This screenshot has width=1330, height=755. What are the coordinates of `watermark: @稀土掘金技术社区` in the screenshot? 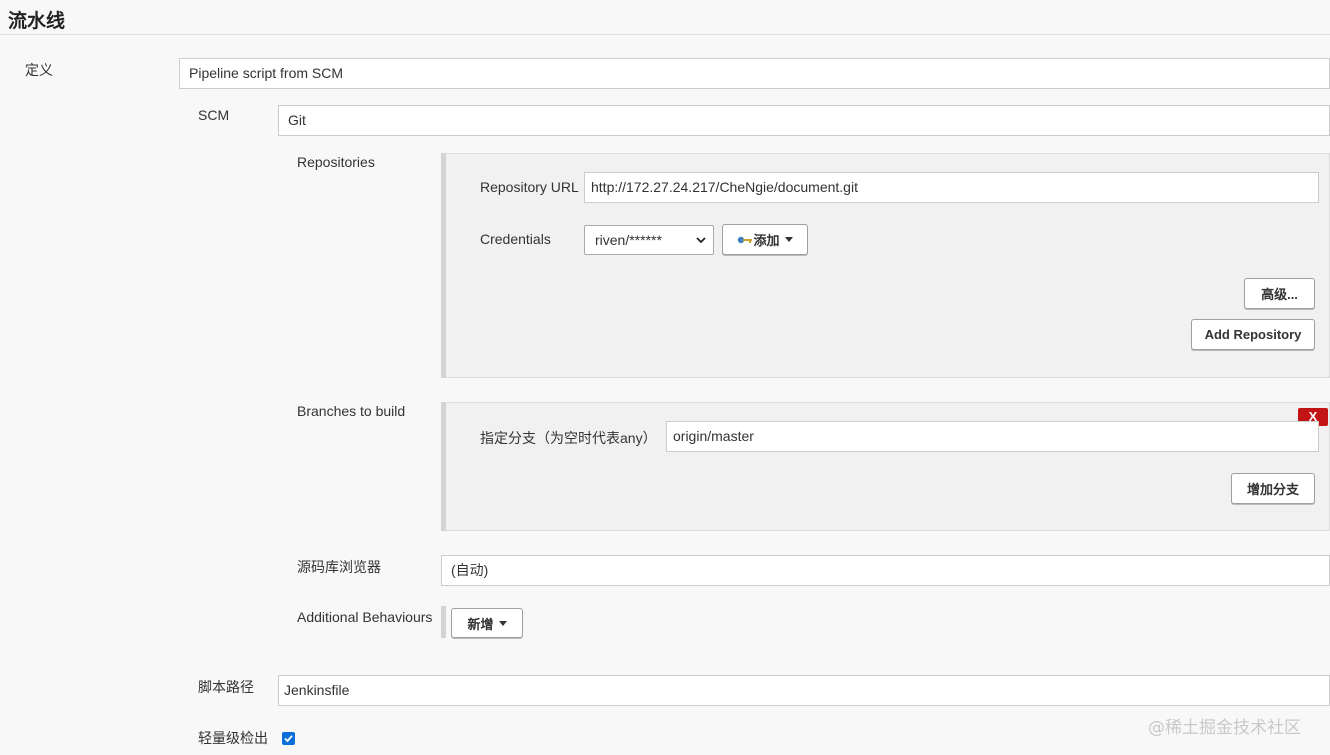 It's located at (1224, 728).